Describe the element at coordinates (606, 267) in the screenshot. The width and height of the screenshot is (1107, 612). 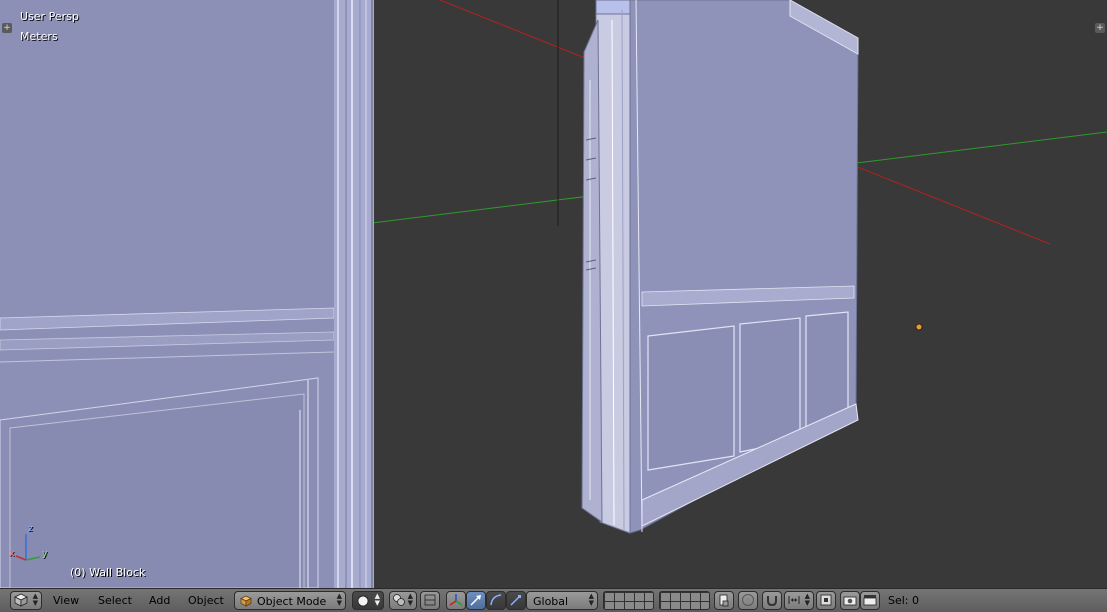
I see `door-frame-mesh` at that location.